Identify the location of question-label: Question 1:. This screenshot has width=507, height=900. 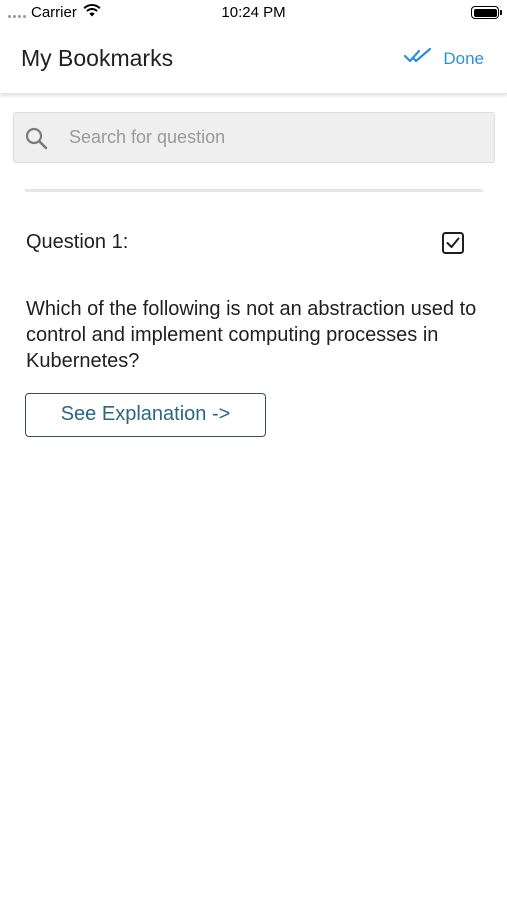
(77, 242).